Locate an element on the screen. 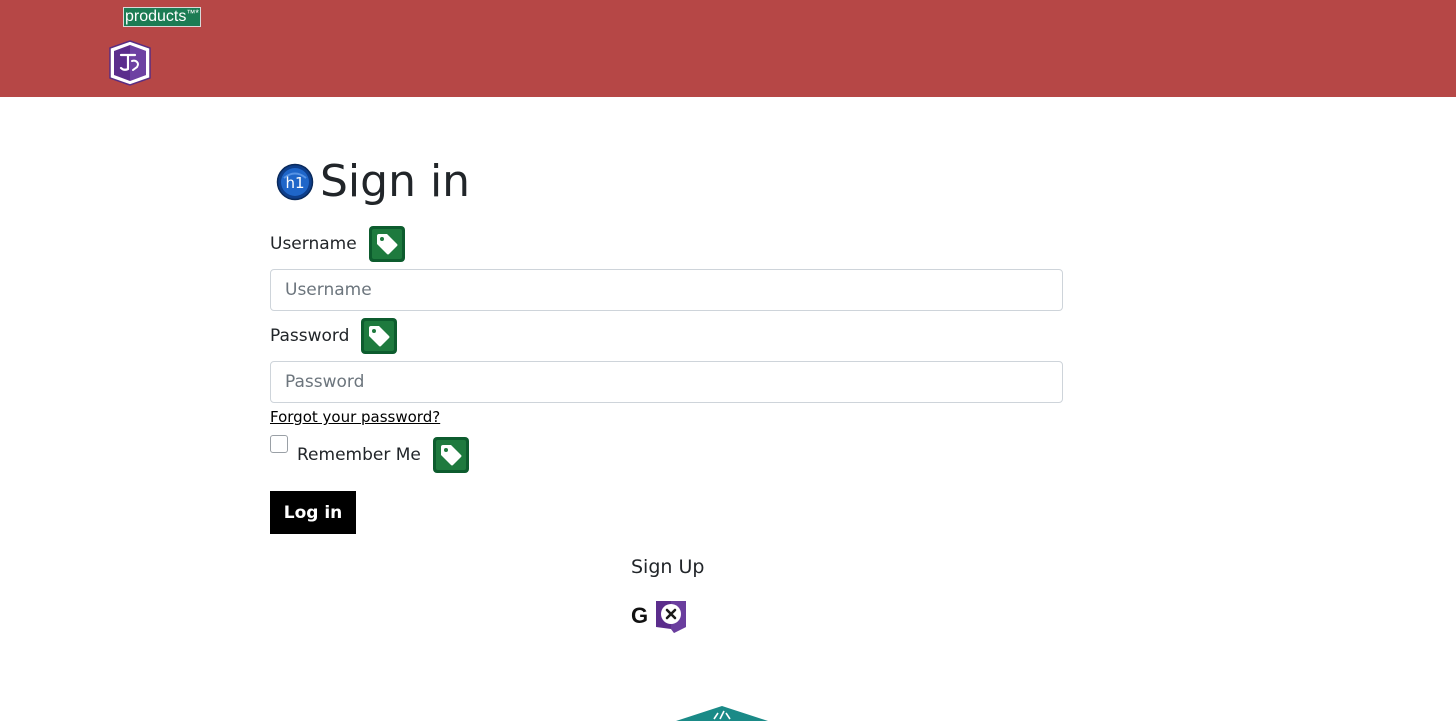  password-label: Password is located at coordinates (334, 336).